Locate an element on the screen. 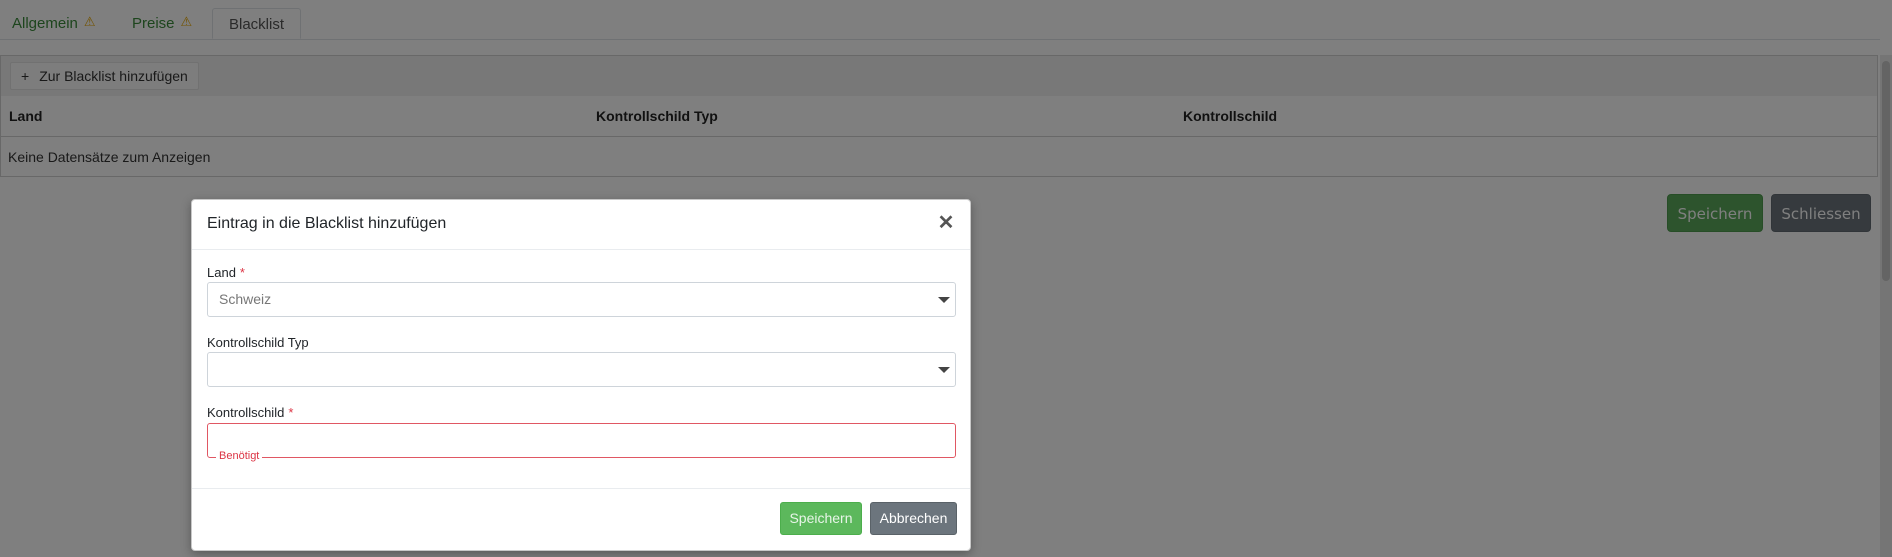 Image resolution: width=1892 pixels, height=557 pixels. plate-error-message: Benötigt is located at coordinates (239, 456).